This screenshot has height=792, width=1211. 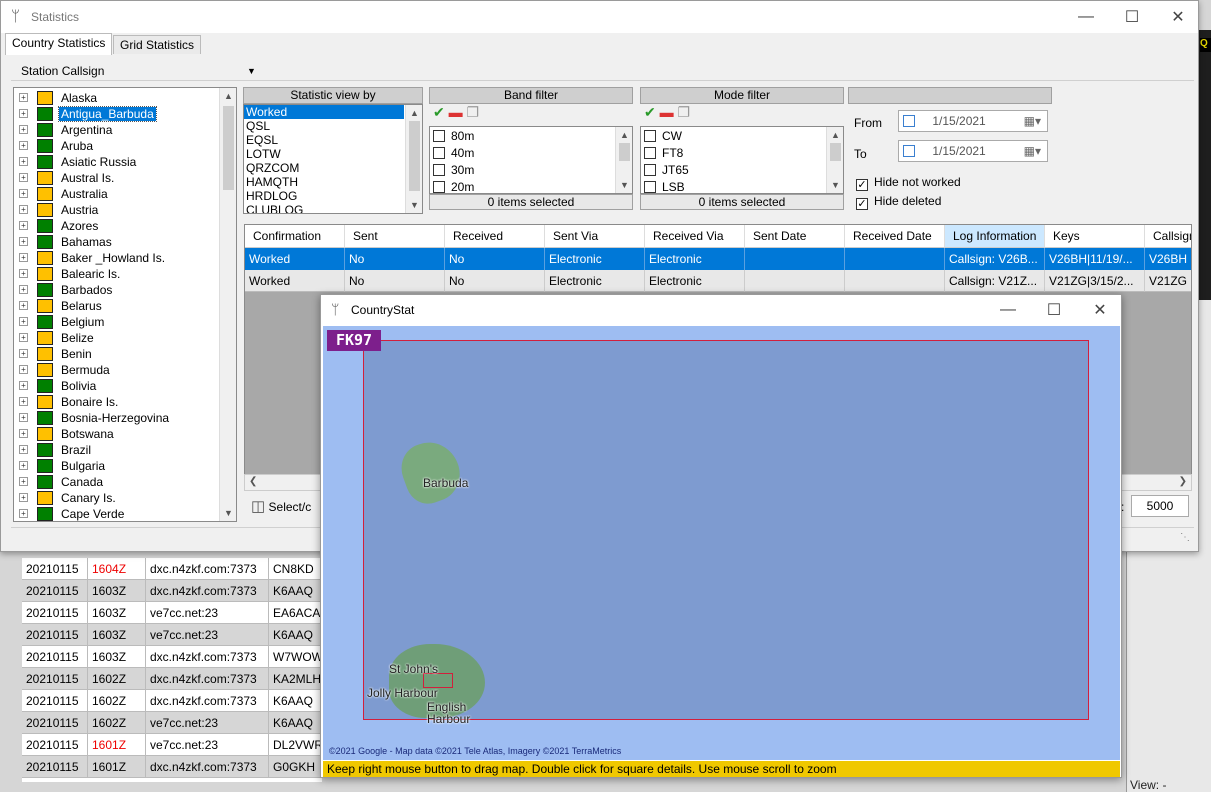 What do you see at coordinates (119, 130) in the screenshot?
I see `tree-item: + Argentina` at bounding box center [119, 130].